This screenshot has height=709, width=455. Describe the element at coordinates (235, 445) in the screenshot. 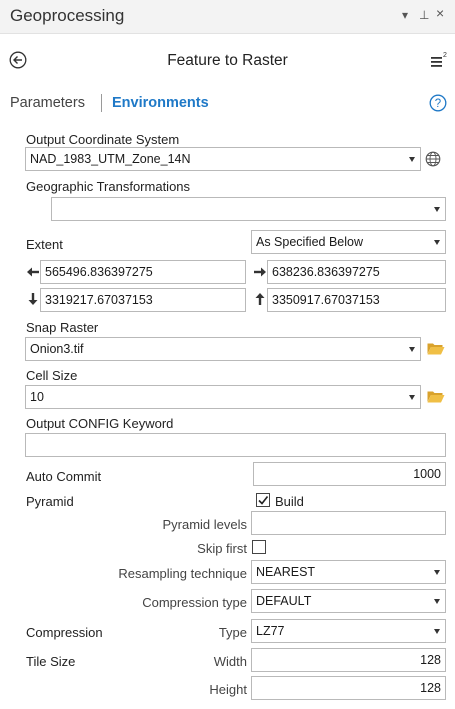

I see `config-keyword-input` at that location.